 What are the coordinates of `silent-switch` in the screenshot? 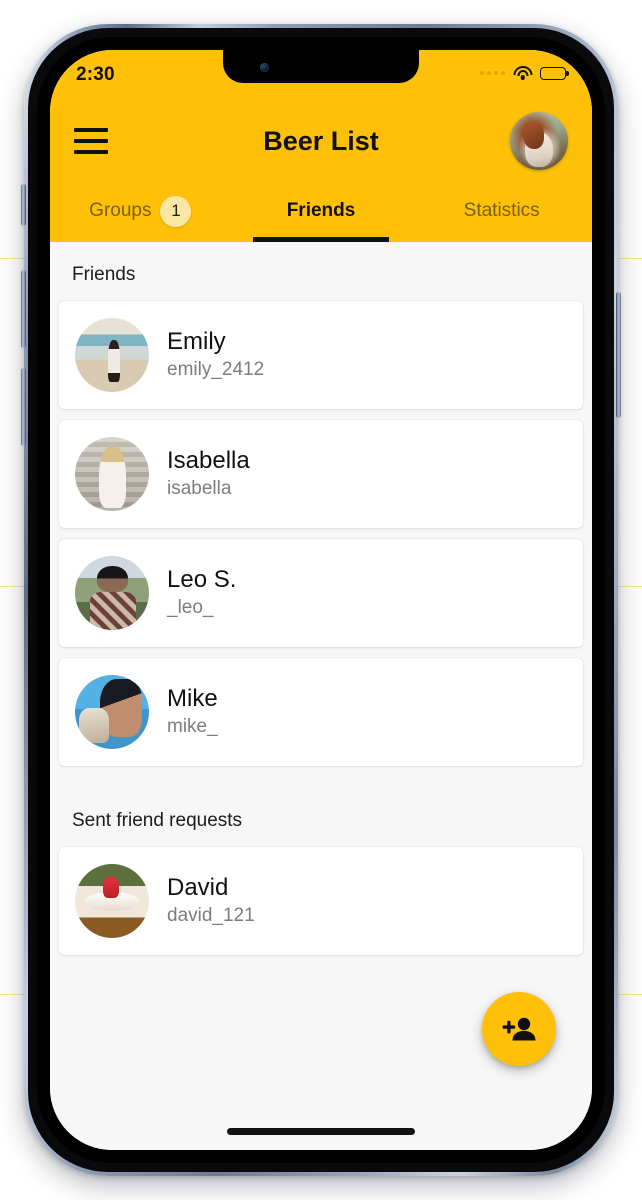 It's located at (23, 205).